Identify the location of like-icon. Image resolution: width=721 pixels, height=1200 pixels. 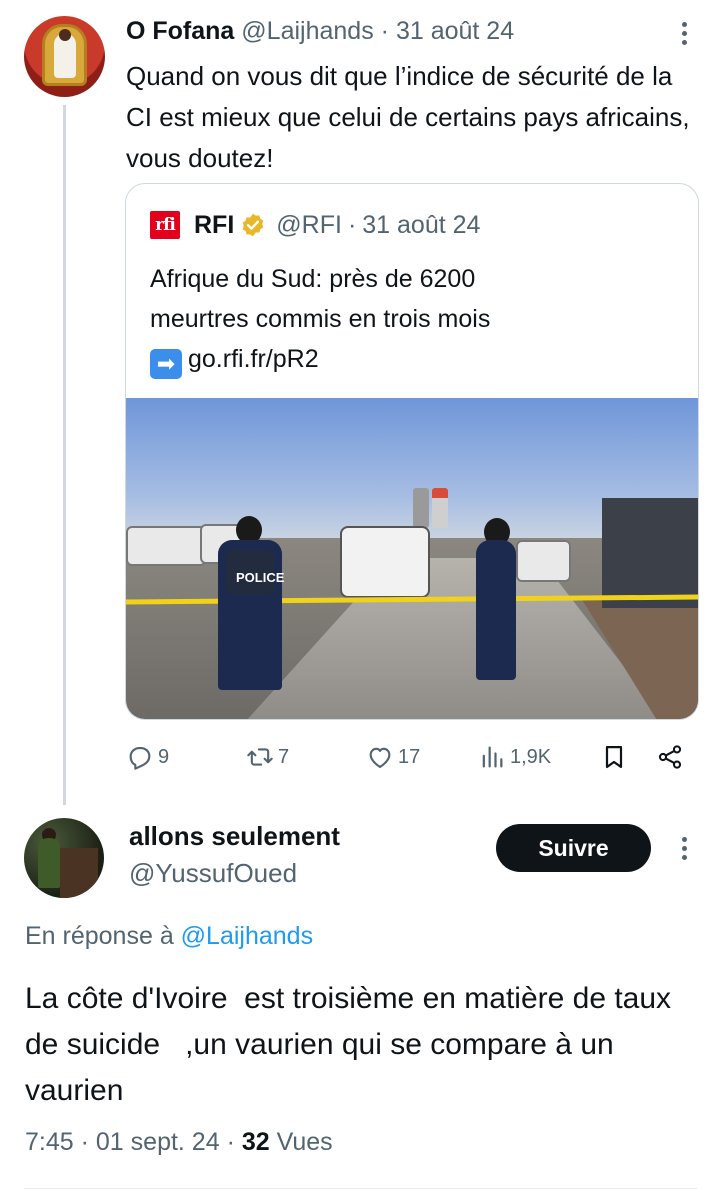
(380, 757).